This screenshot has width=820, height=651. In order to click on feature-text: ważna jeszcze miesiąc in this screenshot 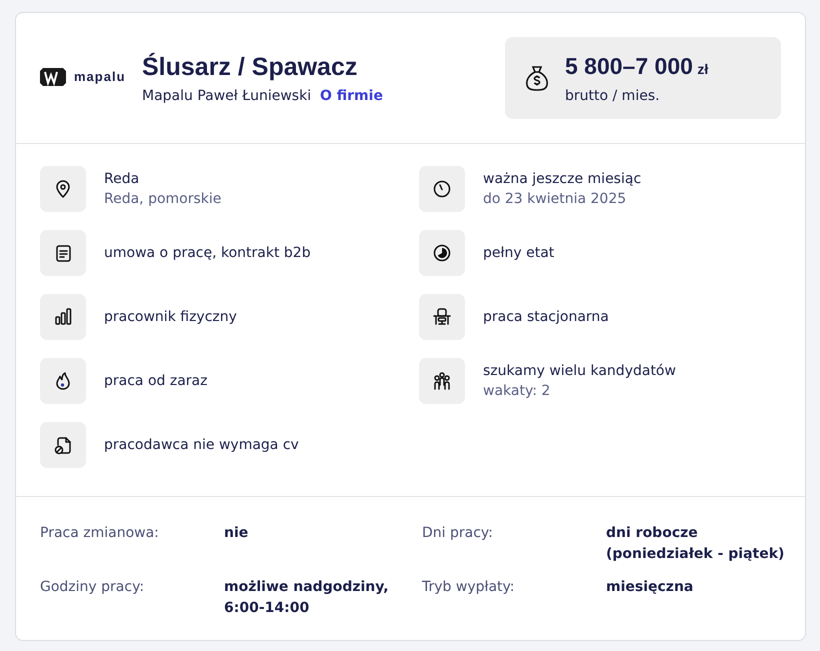, I will do `click(562, 179)`.